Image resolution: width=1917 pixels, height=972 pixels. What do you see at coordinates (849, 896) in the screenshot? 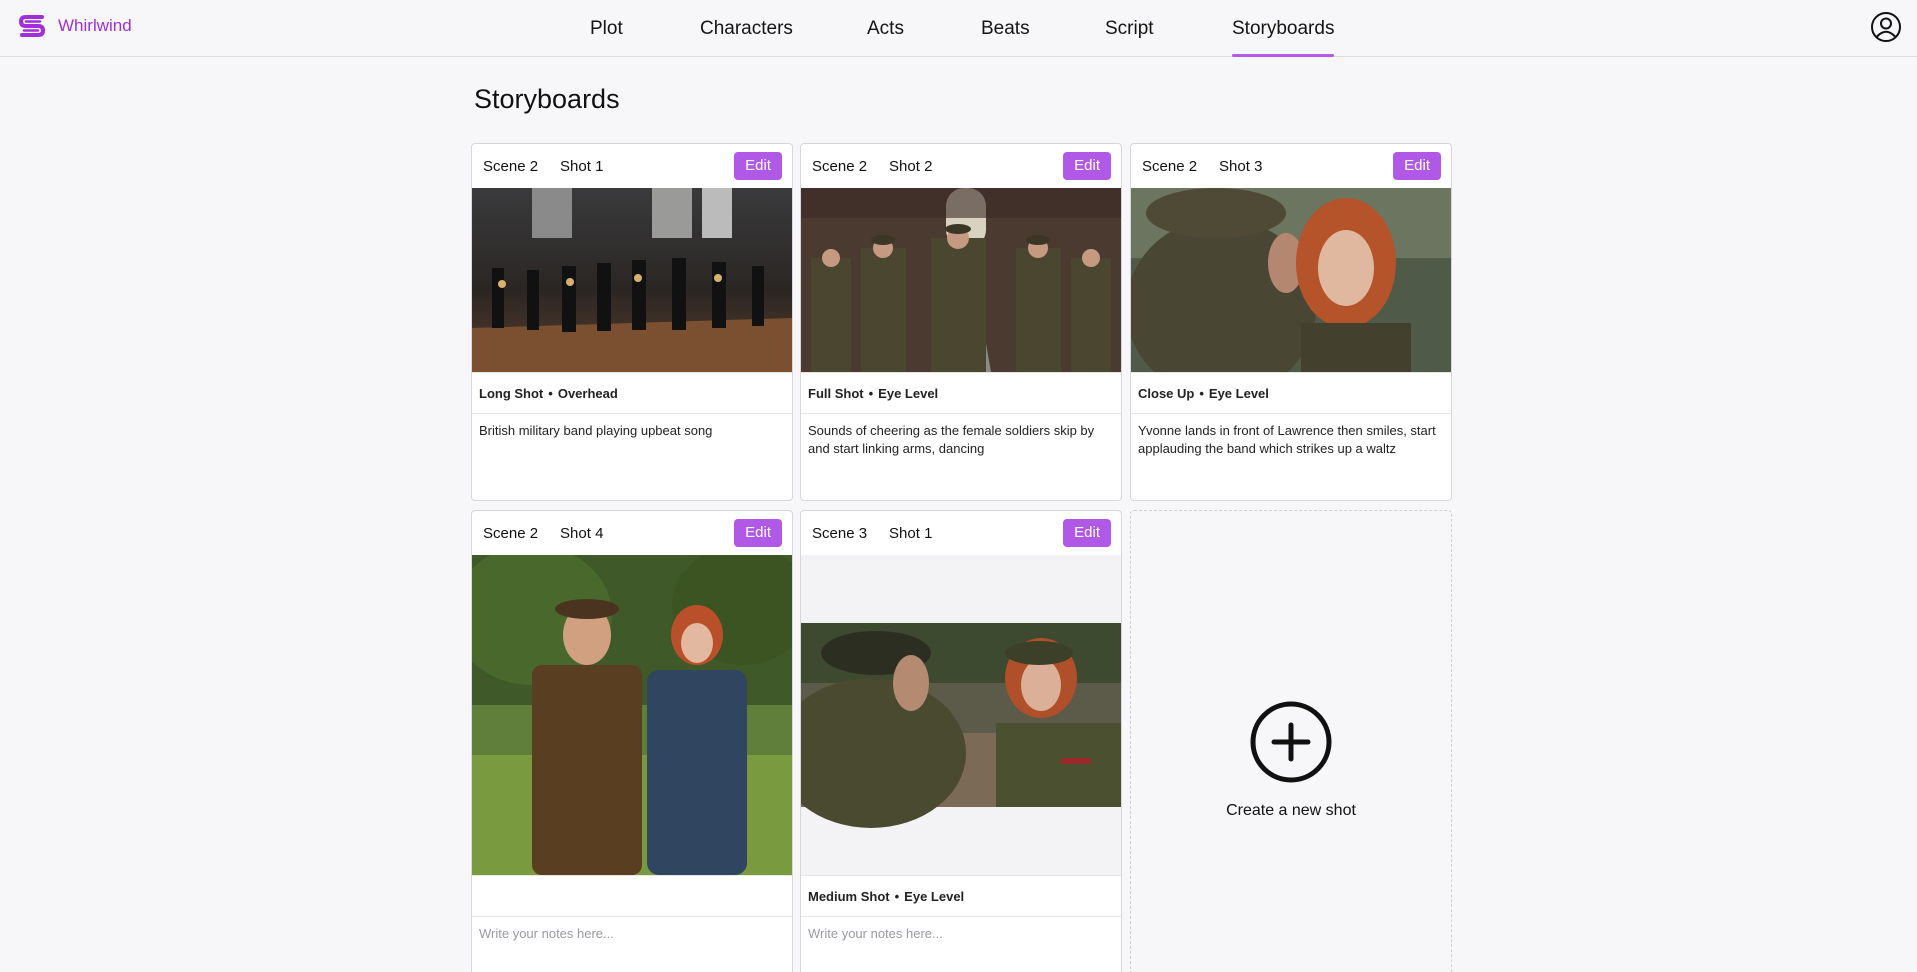
I see `shot-type: Medium Shot` at bounding box center [849, 896].